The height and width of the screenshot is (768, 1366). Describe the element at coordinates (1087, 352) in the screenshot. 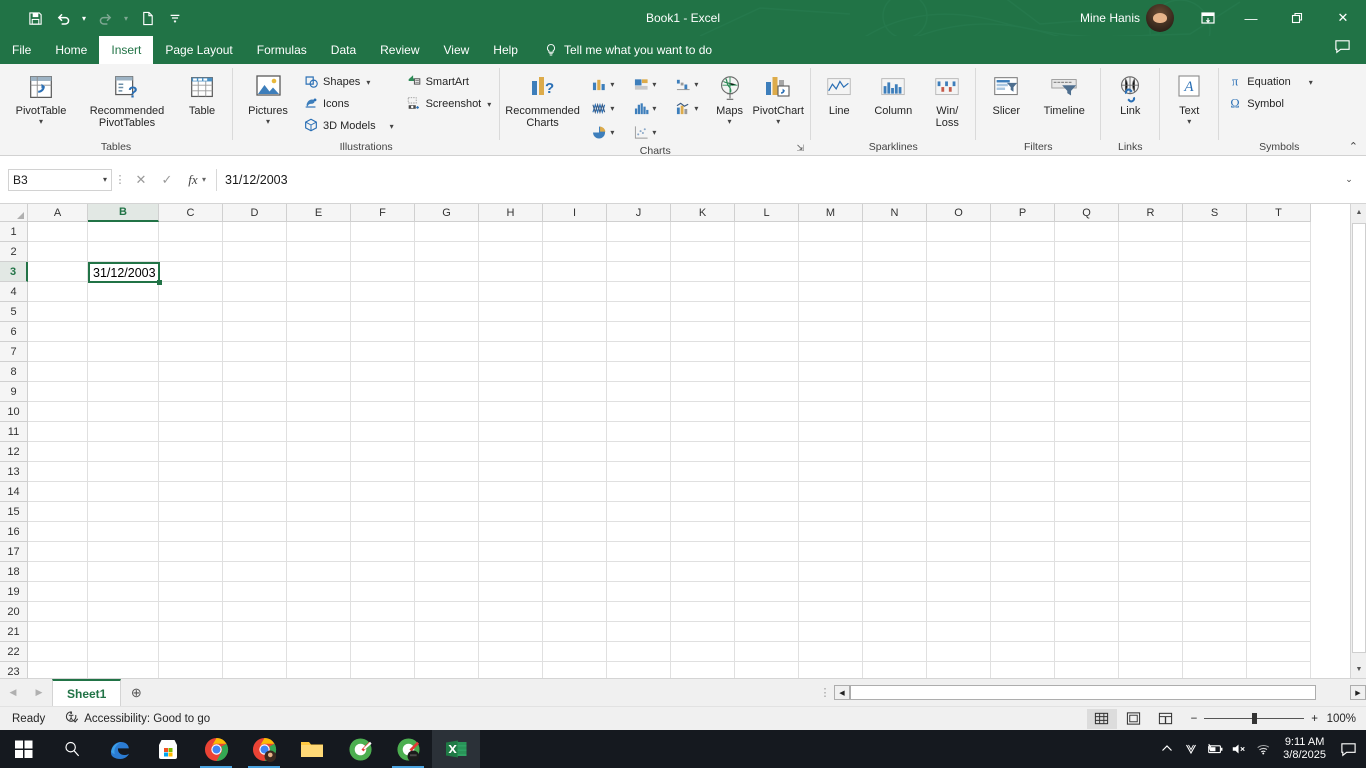

I see `cell-Q7` at that location.